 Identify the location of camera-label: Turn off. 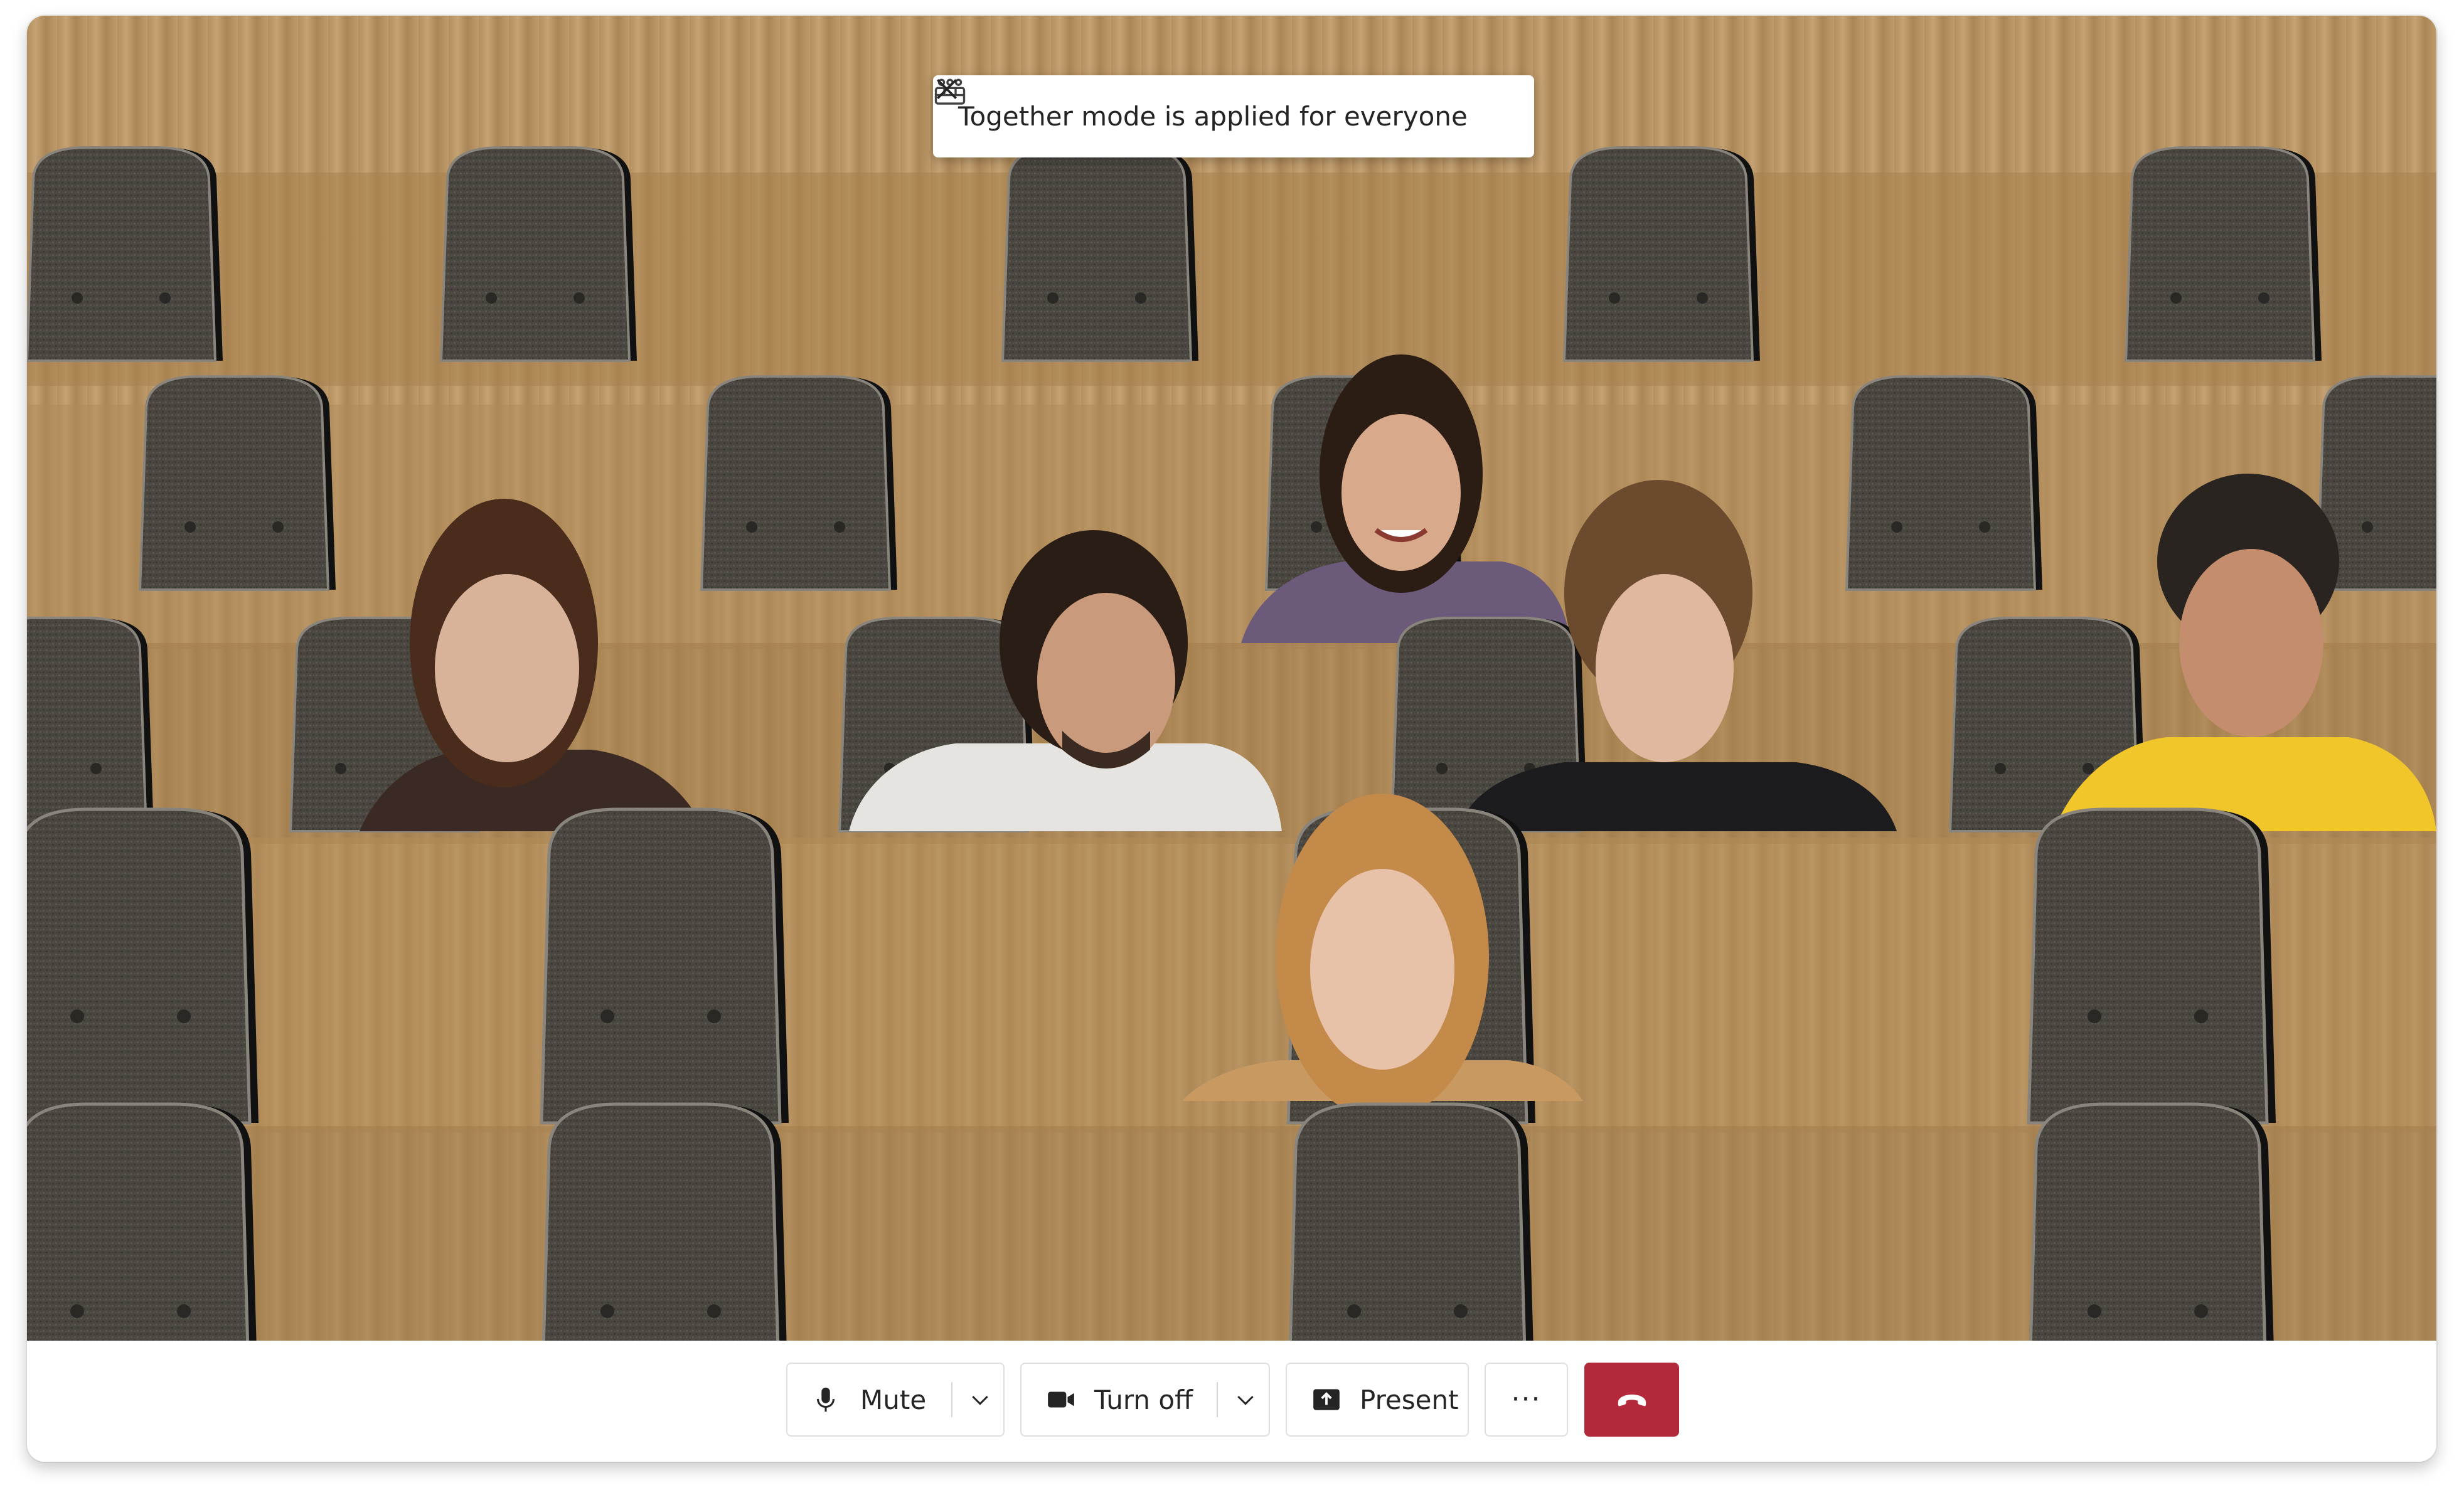
(1143, 1400).